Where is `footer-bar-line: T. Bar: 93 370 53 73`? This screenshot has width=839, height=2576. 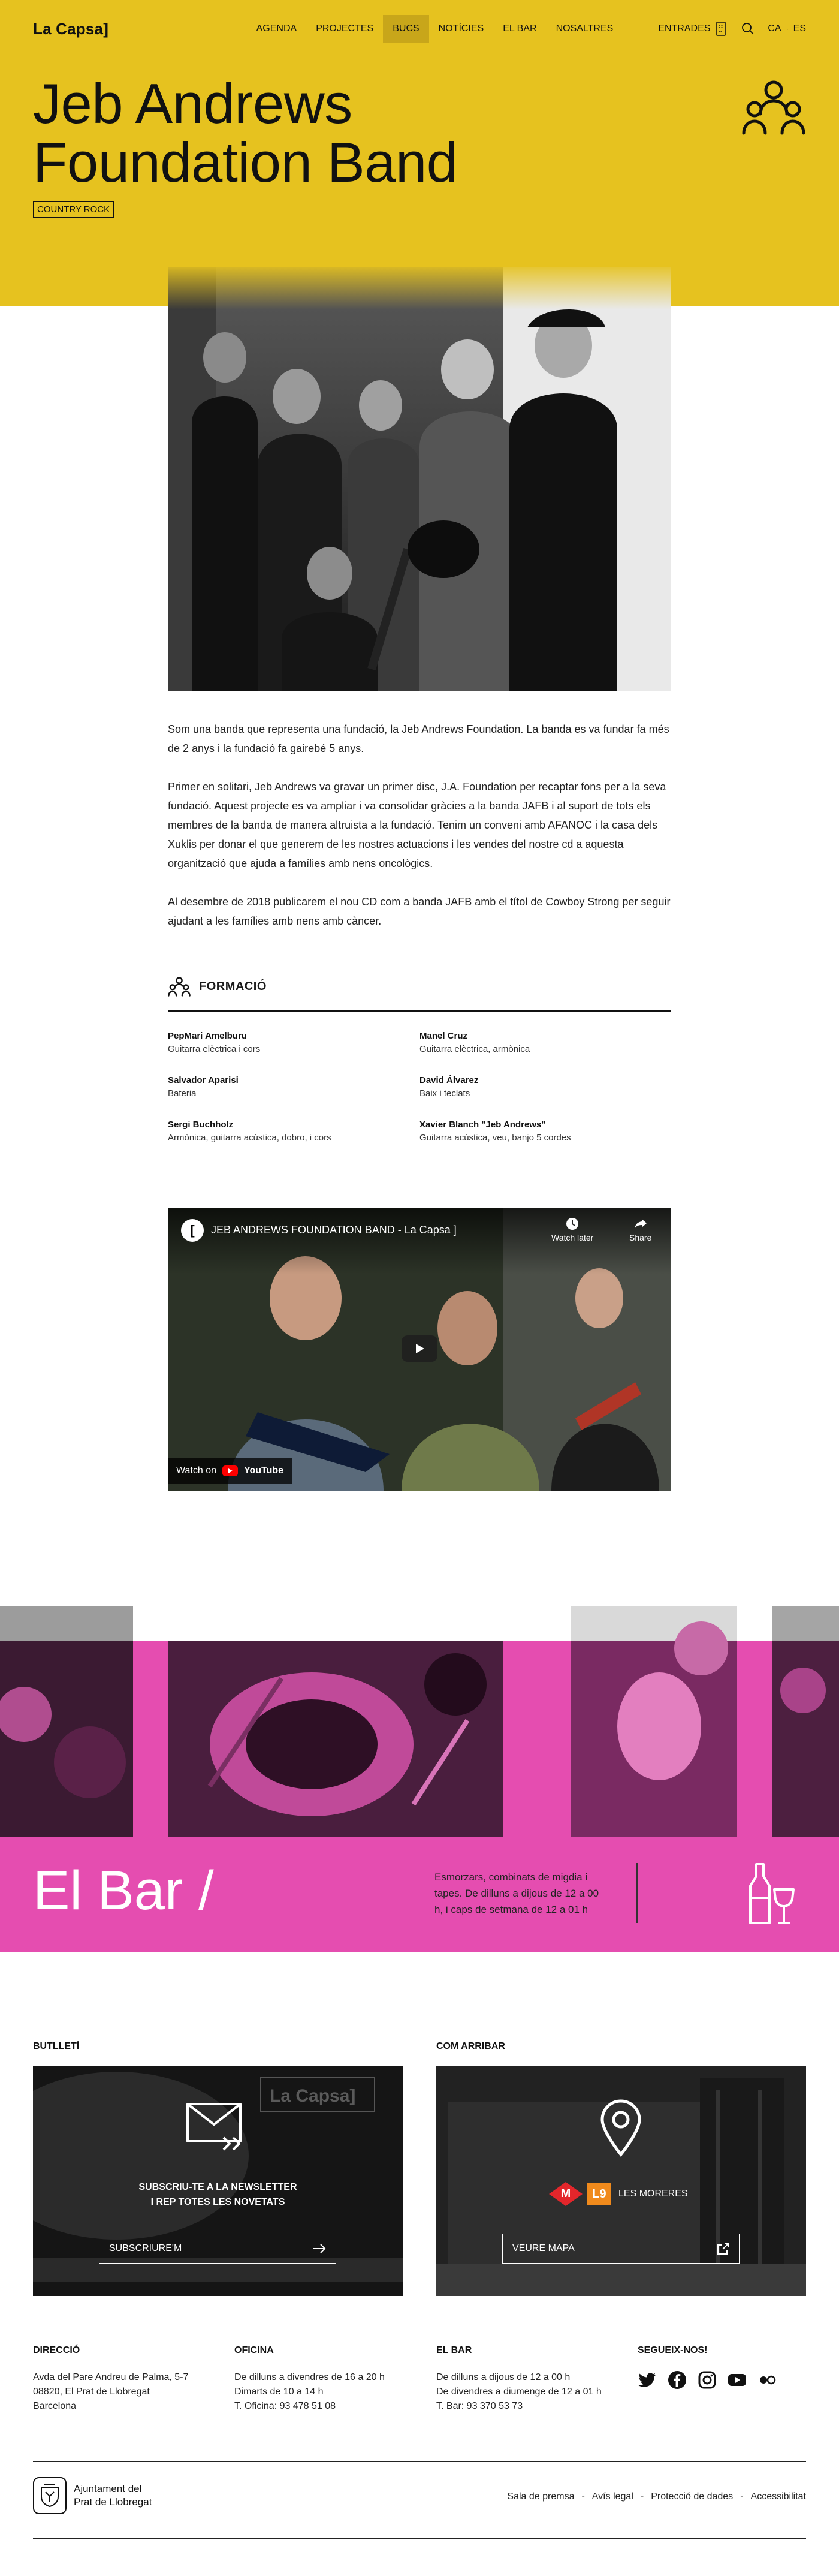
footer-bar-line: T. Bar: 93 370 53 73 is located at coordinates (526, 2406).